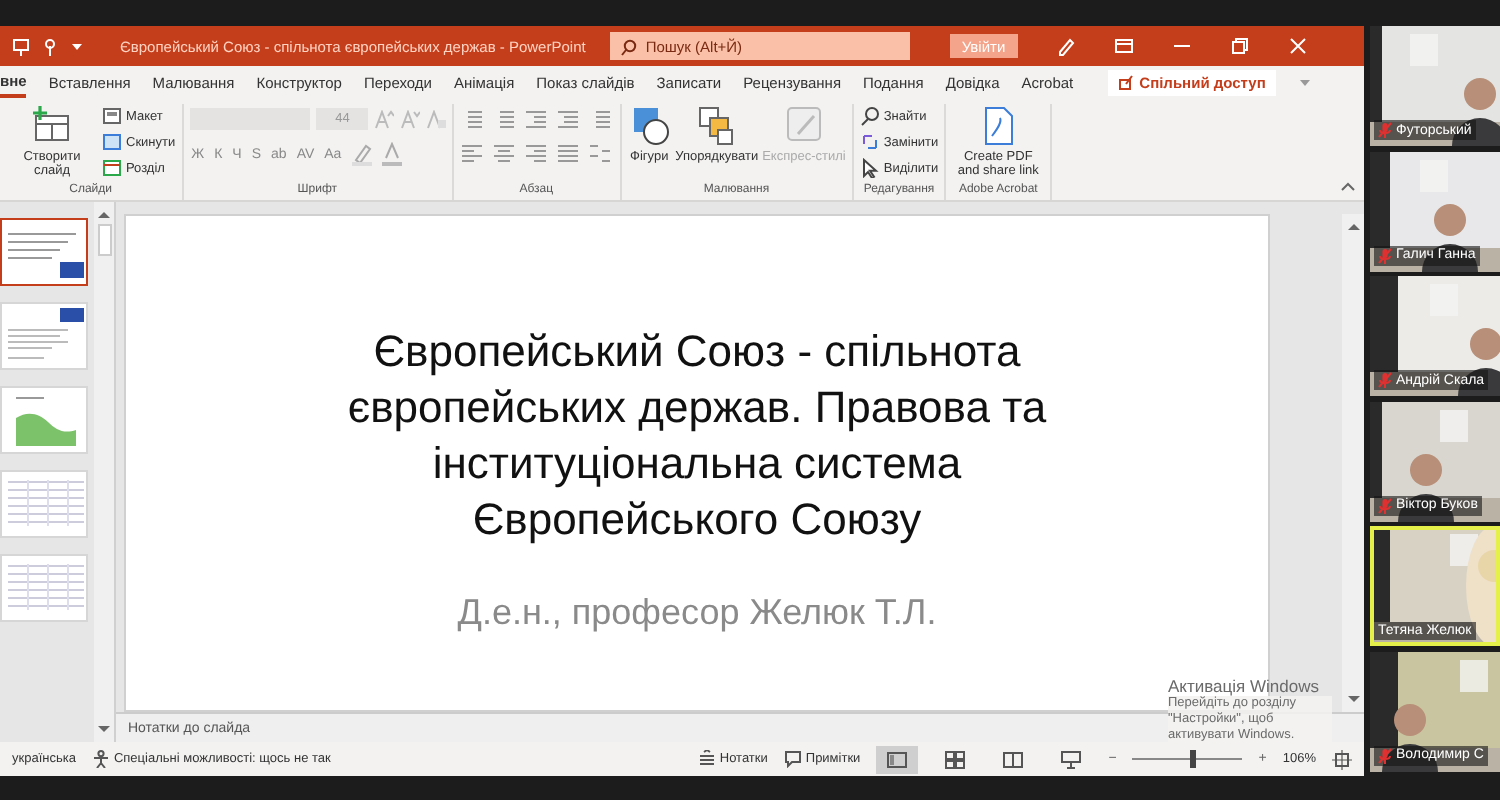  What do you see at coordinates (1239, 46) in the screenshot?
I see `restore-icon` at bounding box center [1239, 46].